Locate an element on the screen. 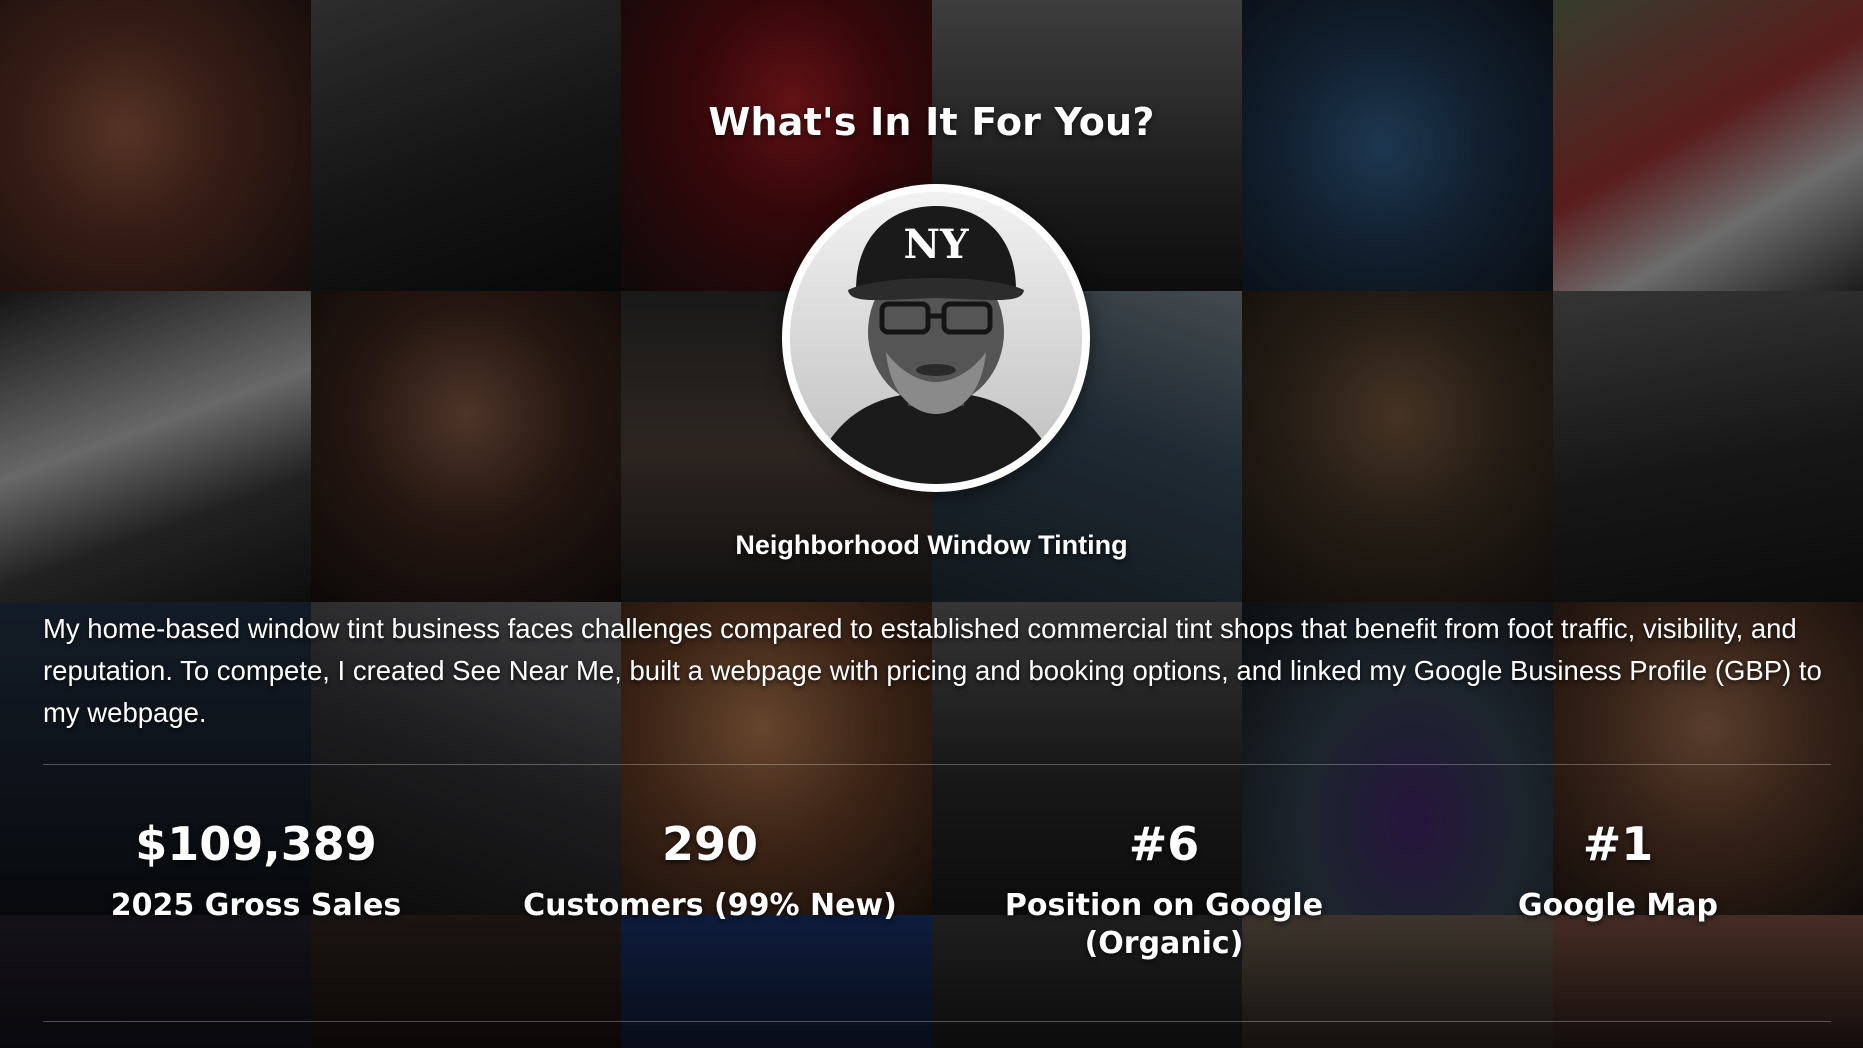 This screenshot has height=1048, width=1863. stat-google-map: #1 Google Map is located at coordinates (1618, 870).